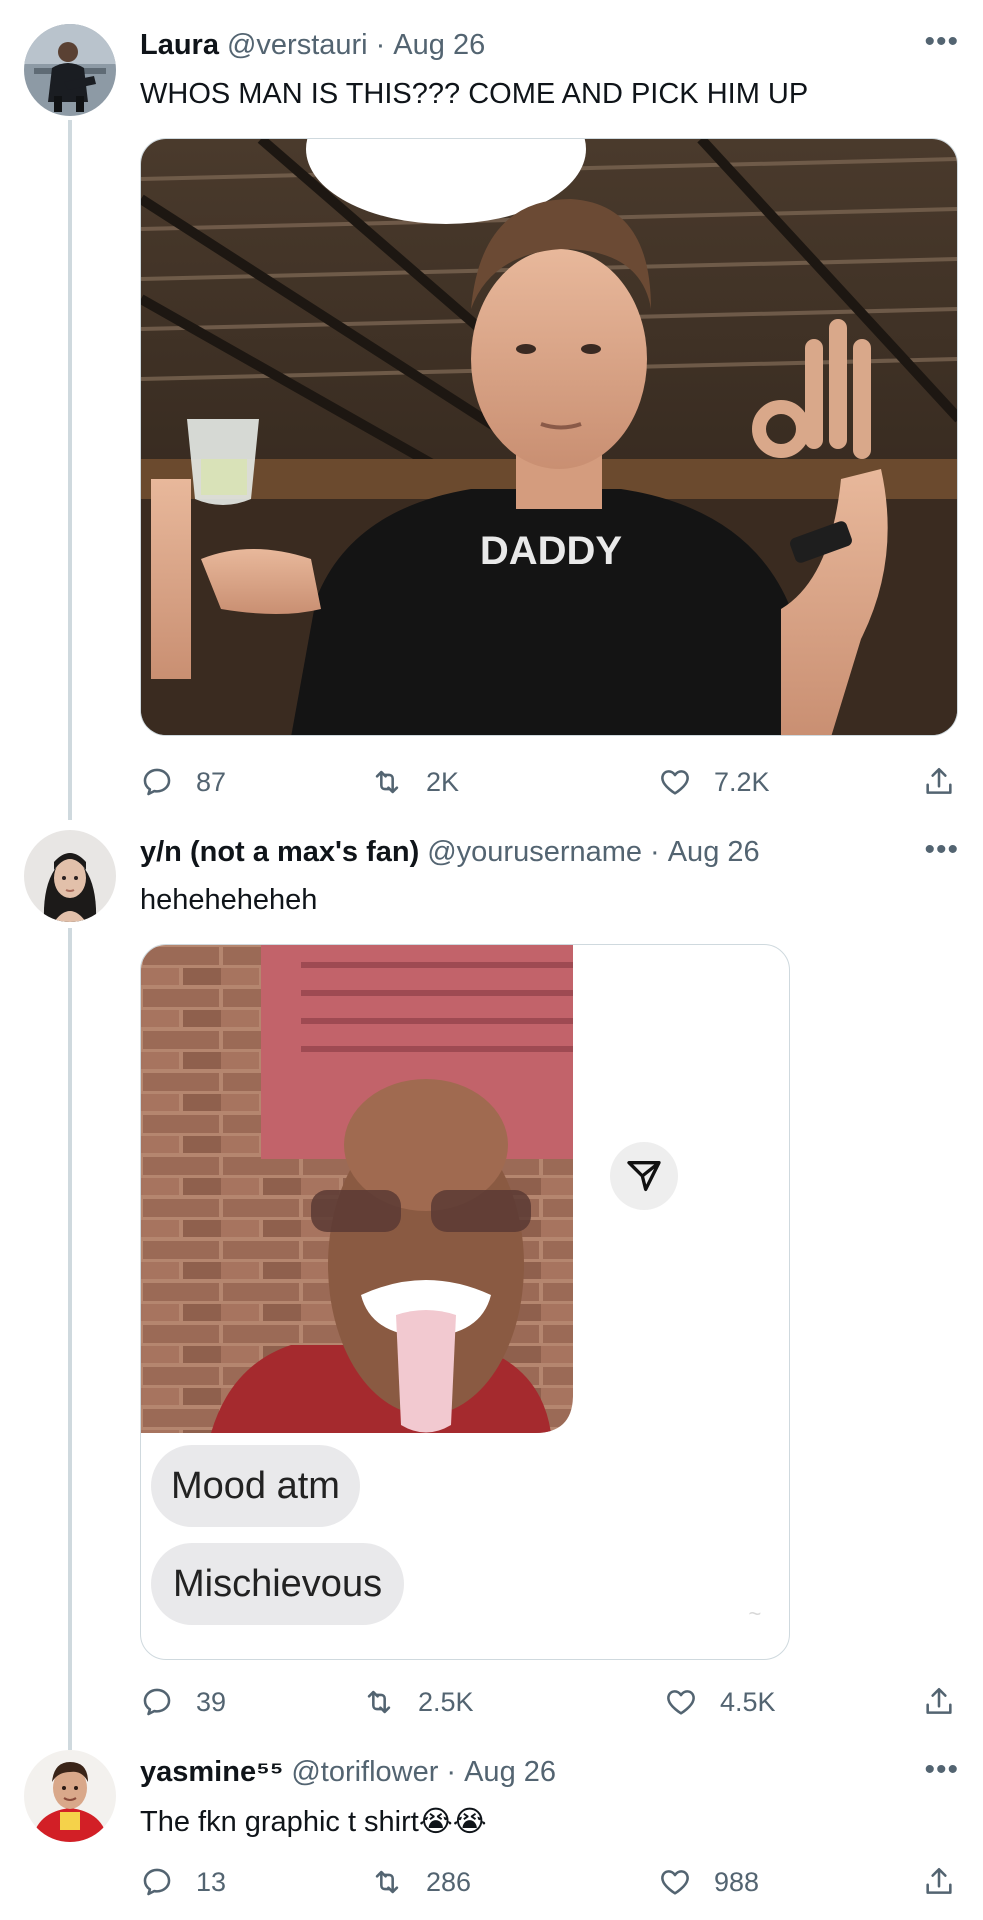 The width and height of the screenshot is (983, 1920). I want to click on reply-button: 13, so click(183, 1882).